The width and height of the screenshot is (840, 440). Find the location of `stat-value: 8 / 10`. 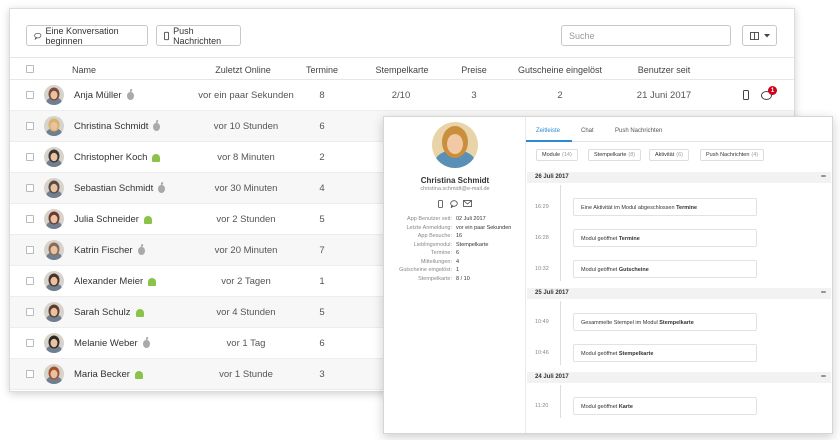

stat-value: 8 / 10 is located at coordinates (463, 278).